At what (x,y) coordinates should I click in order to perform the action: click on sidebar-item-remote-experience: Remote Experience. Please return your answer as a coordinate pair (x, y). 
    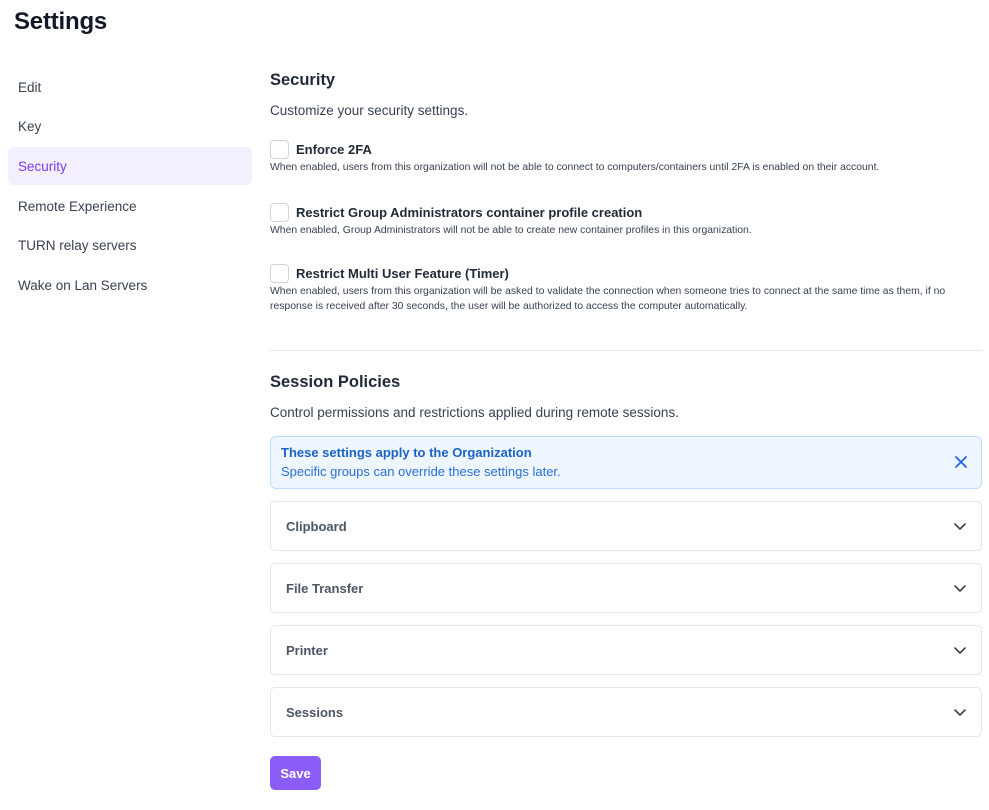
    Looking at the image, I should click on (130, 206).